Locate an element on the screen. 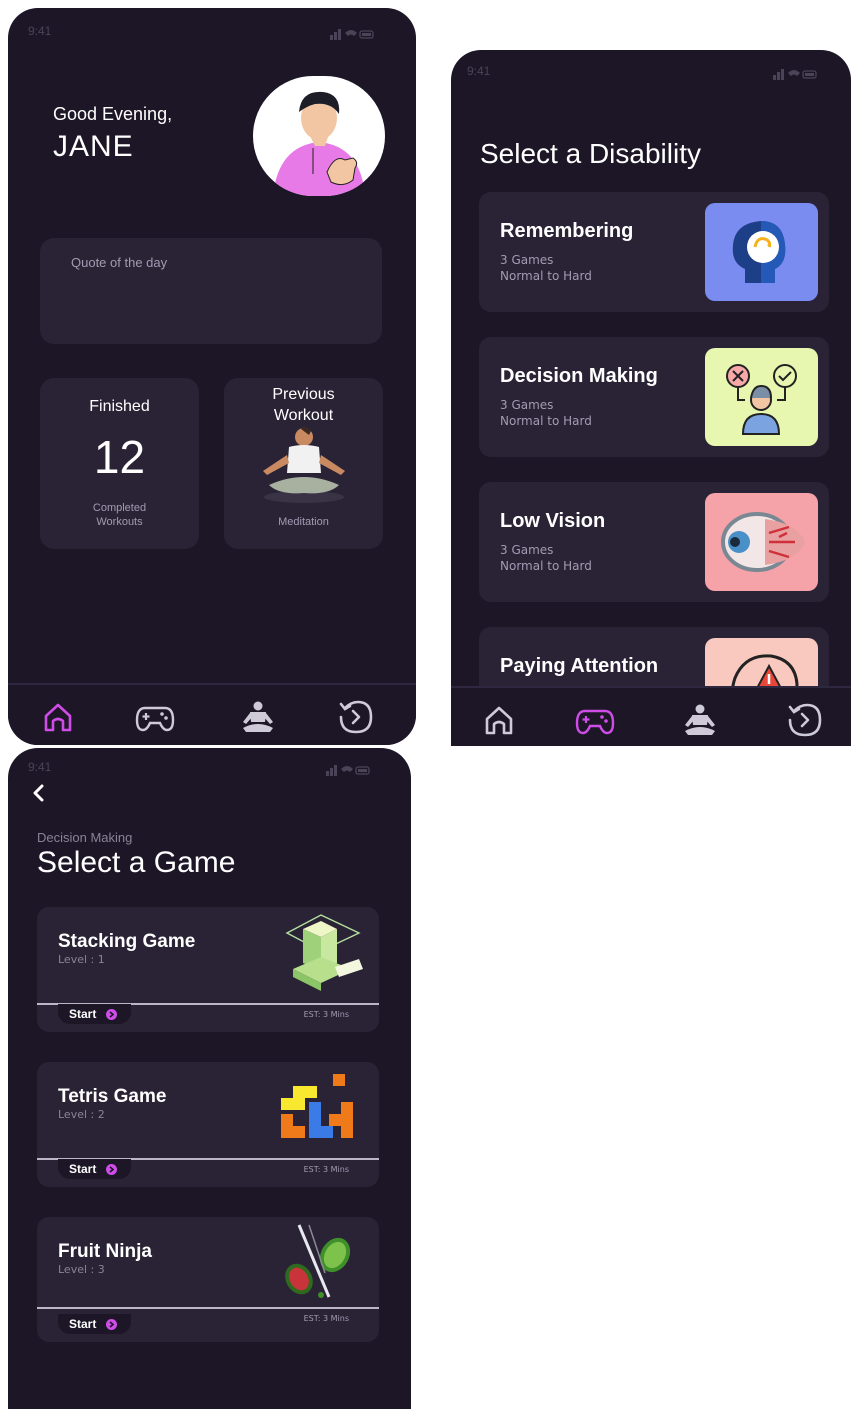 Image resolution: width=851 pixels, height=1409 pixels. previous-workout-card: Previous Workout Meditation is located at coordinates (303, 463).